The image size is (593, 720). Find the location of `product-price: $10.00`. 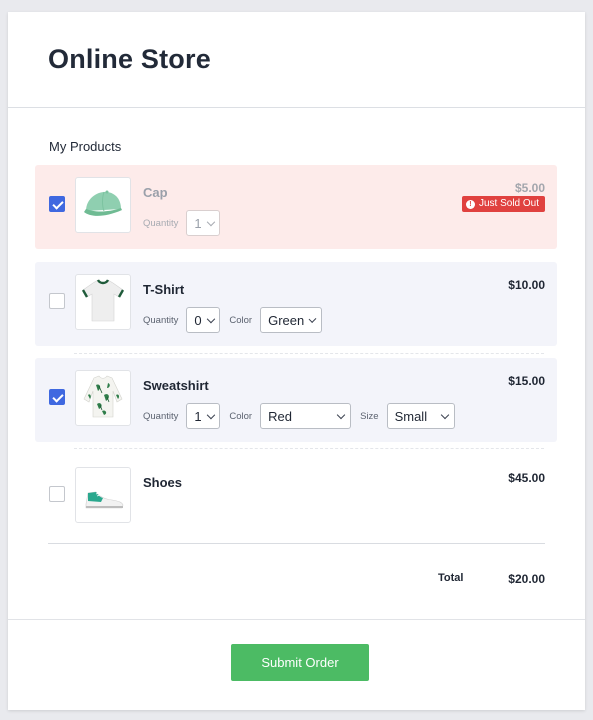

product-price: $10.00 is located at coordinates (526, 285).